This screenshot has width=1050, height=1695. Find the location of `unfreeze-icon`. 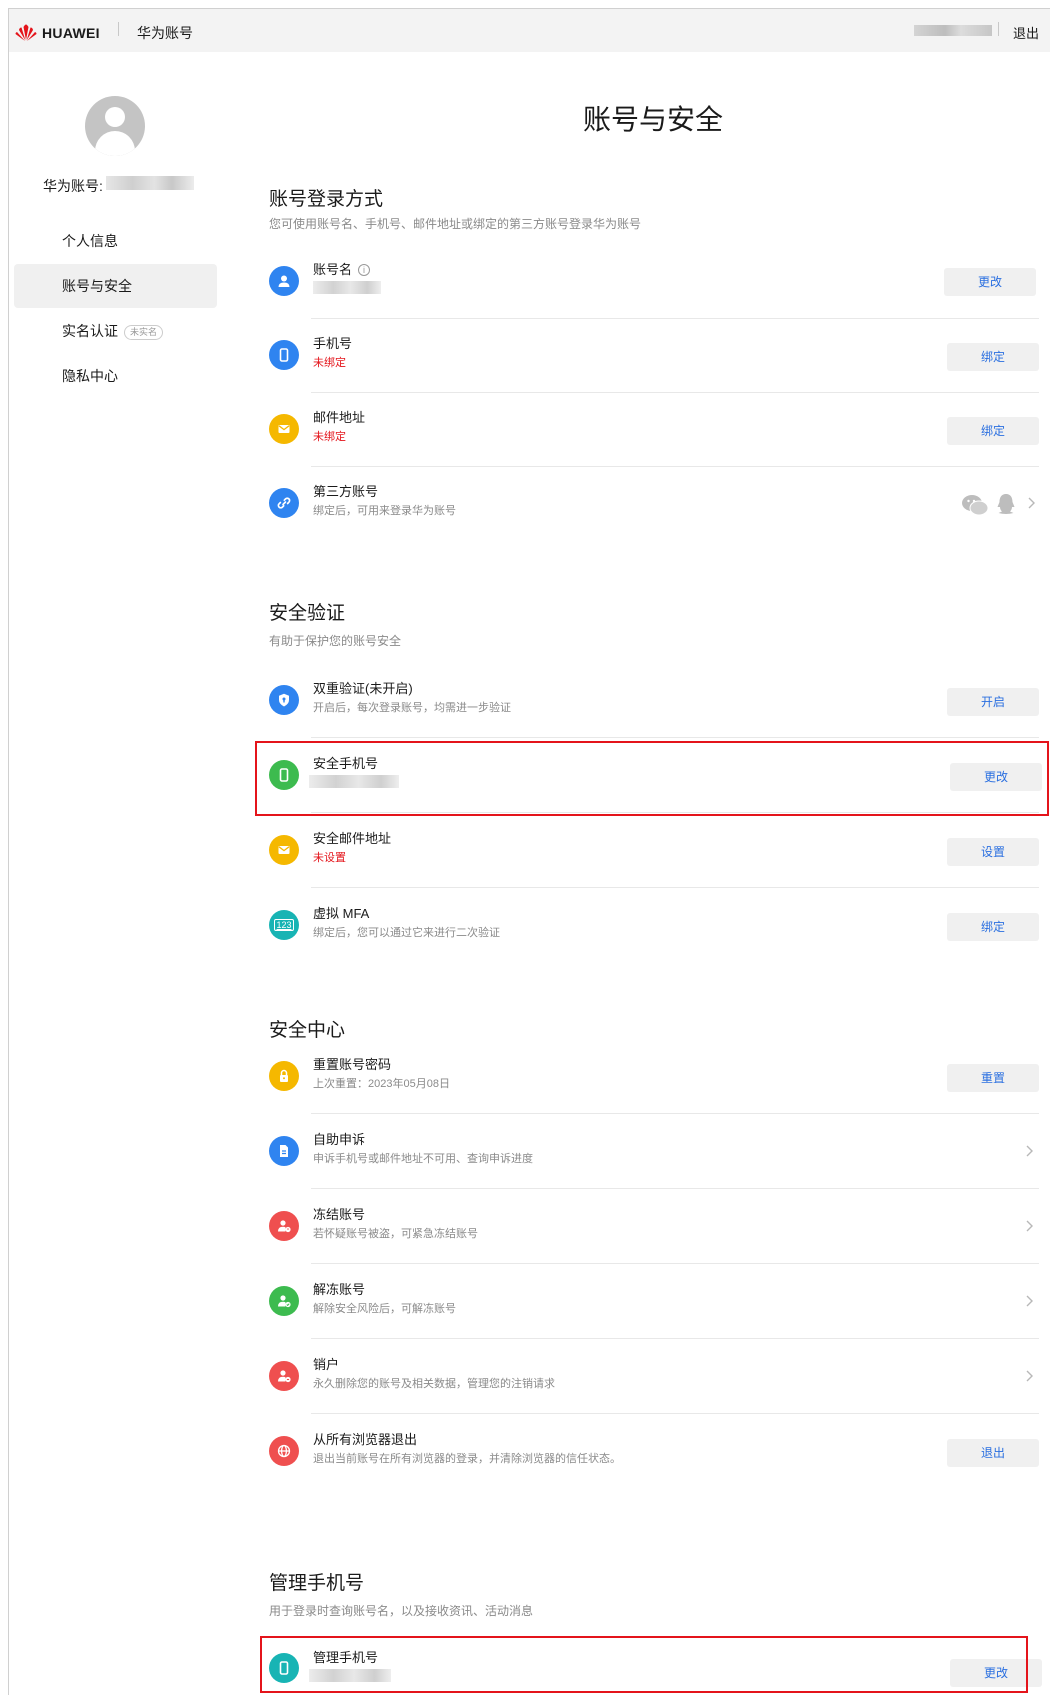

unfreeze-icon is located at coordinates (284, 1301).